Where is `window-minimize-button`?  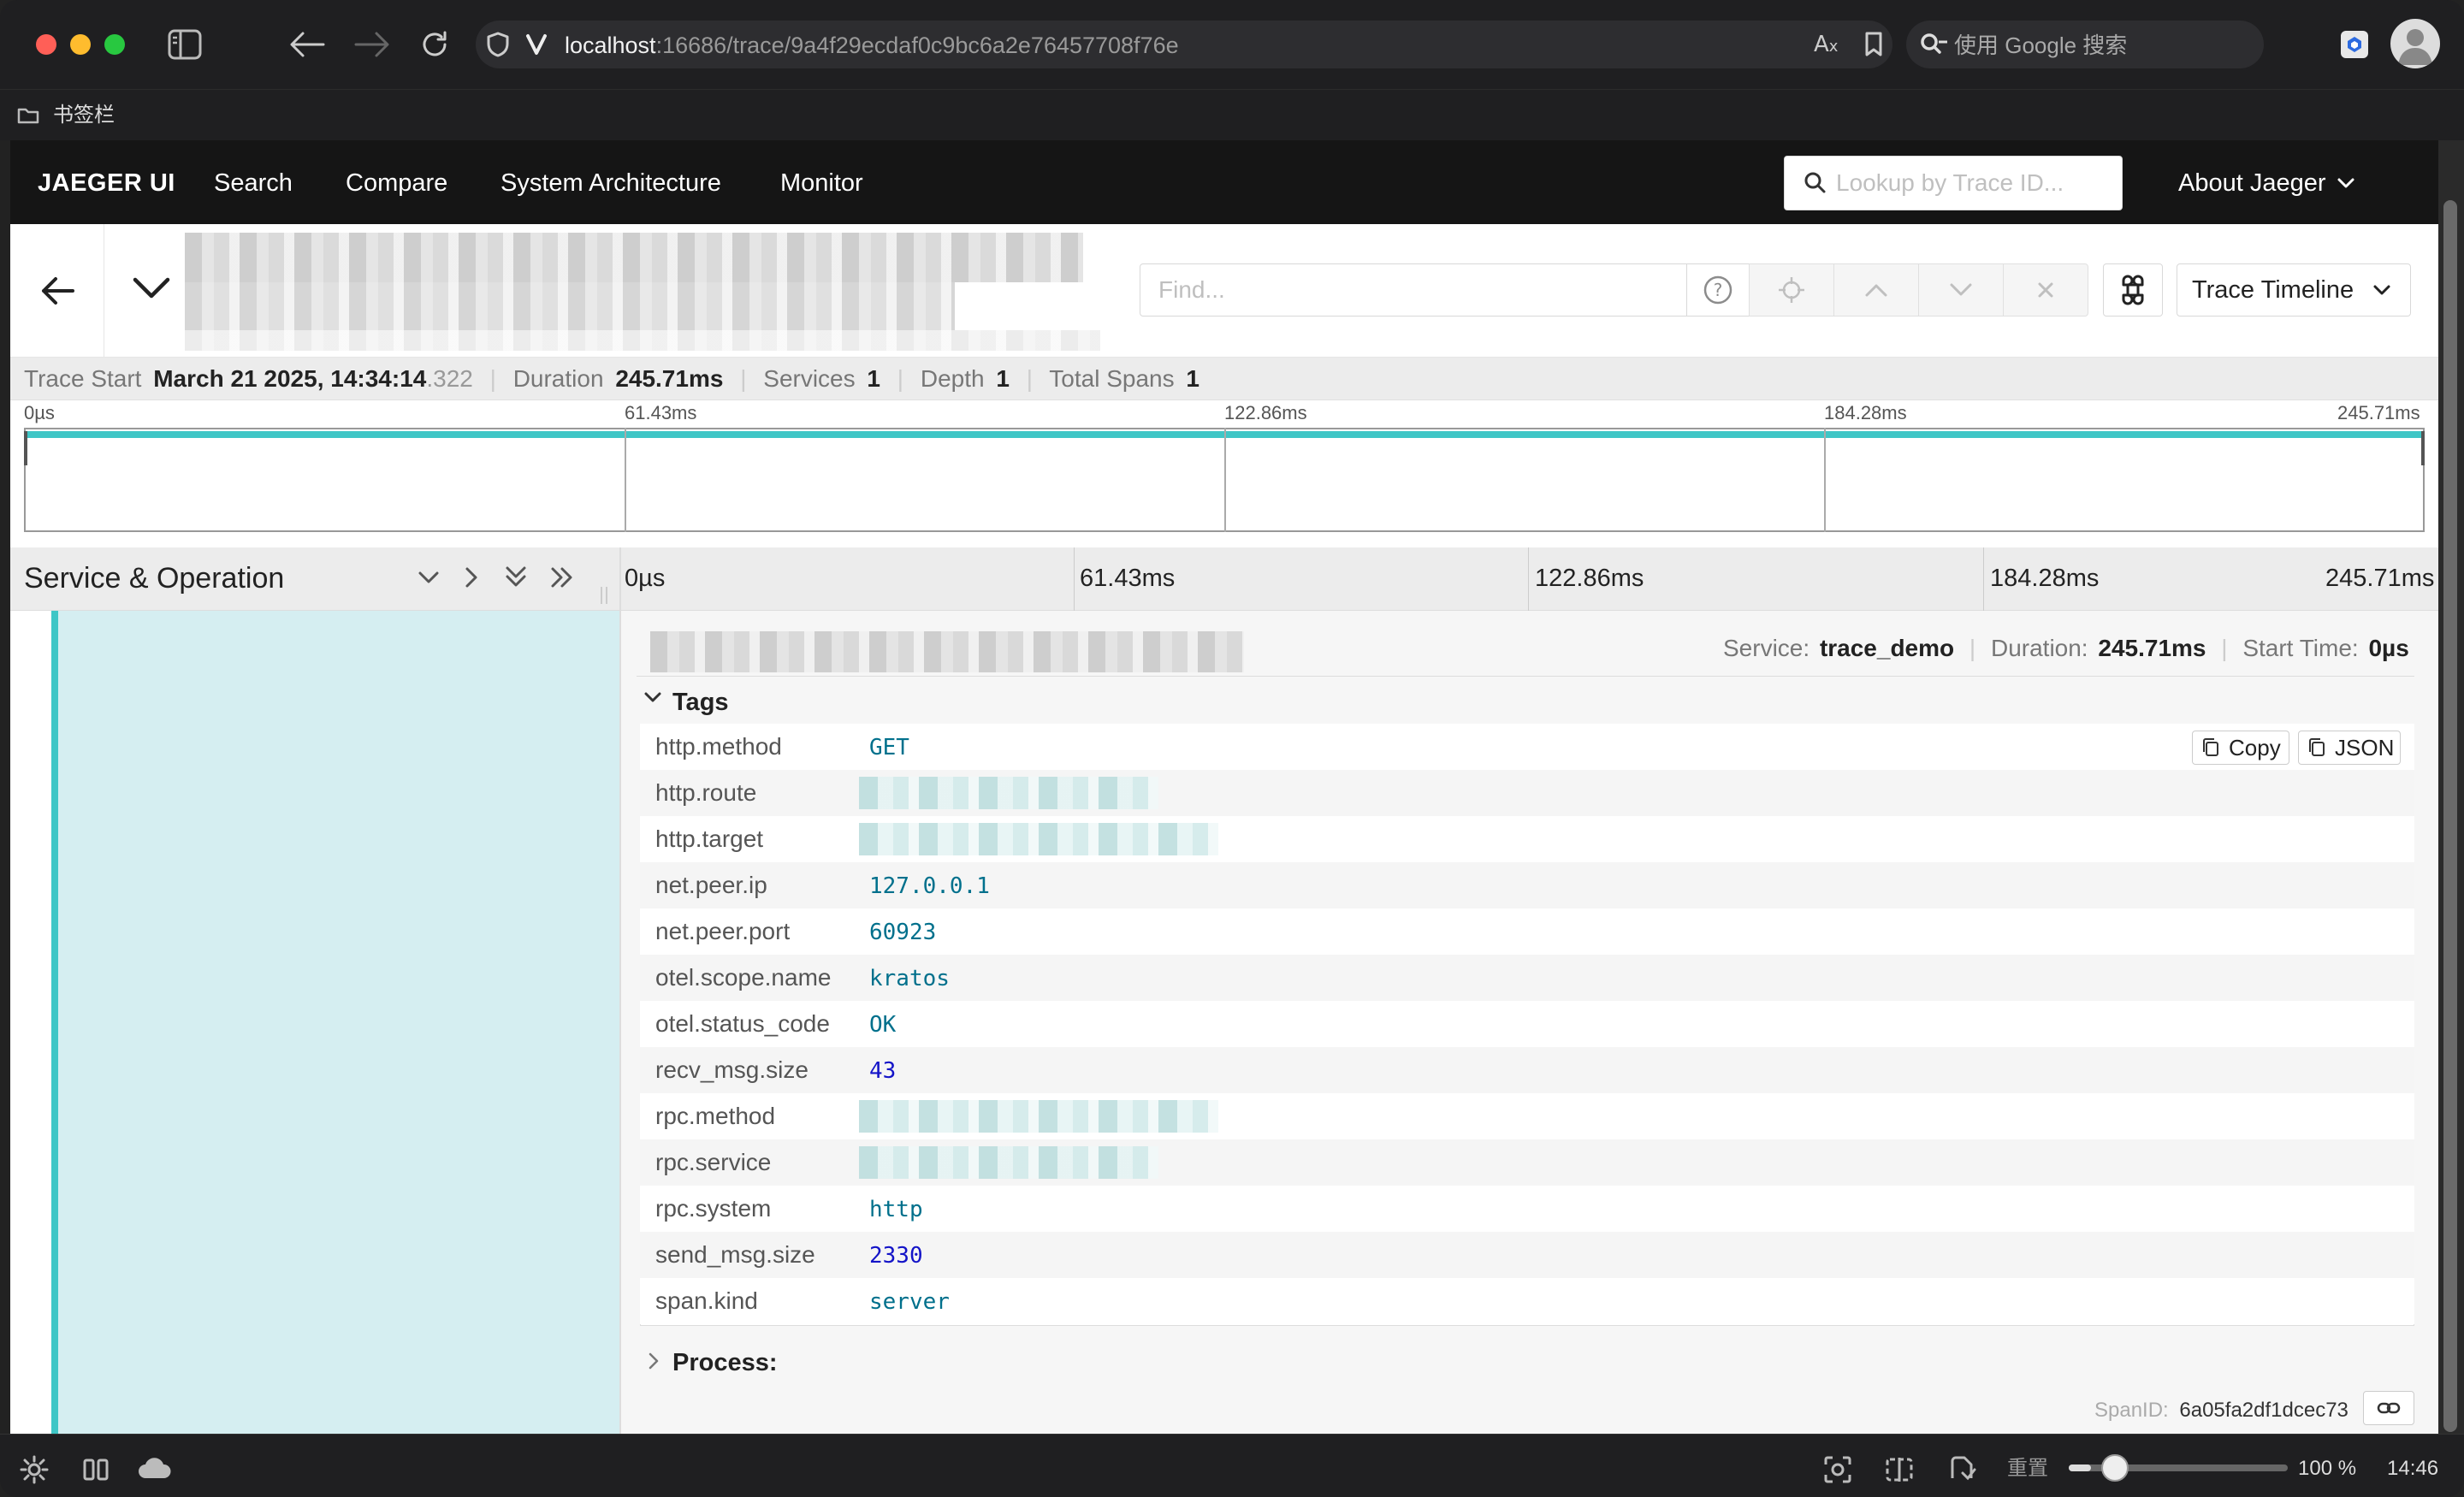 window-minimize-button is located at coordinates (80, 44).